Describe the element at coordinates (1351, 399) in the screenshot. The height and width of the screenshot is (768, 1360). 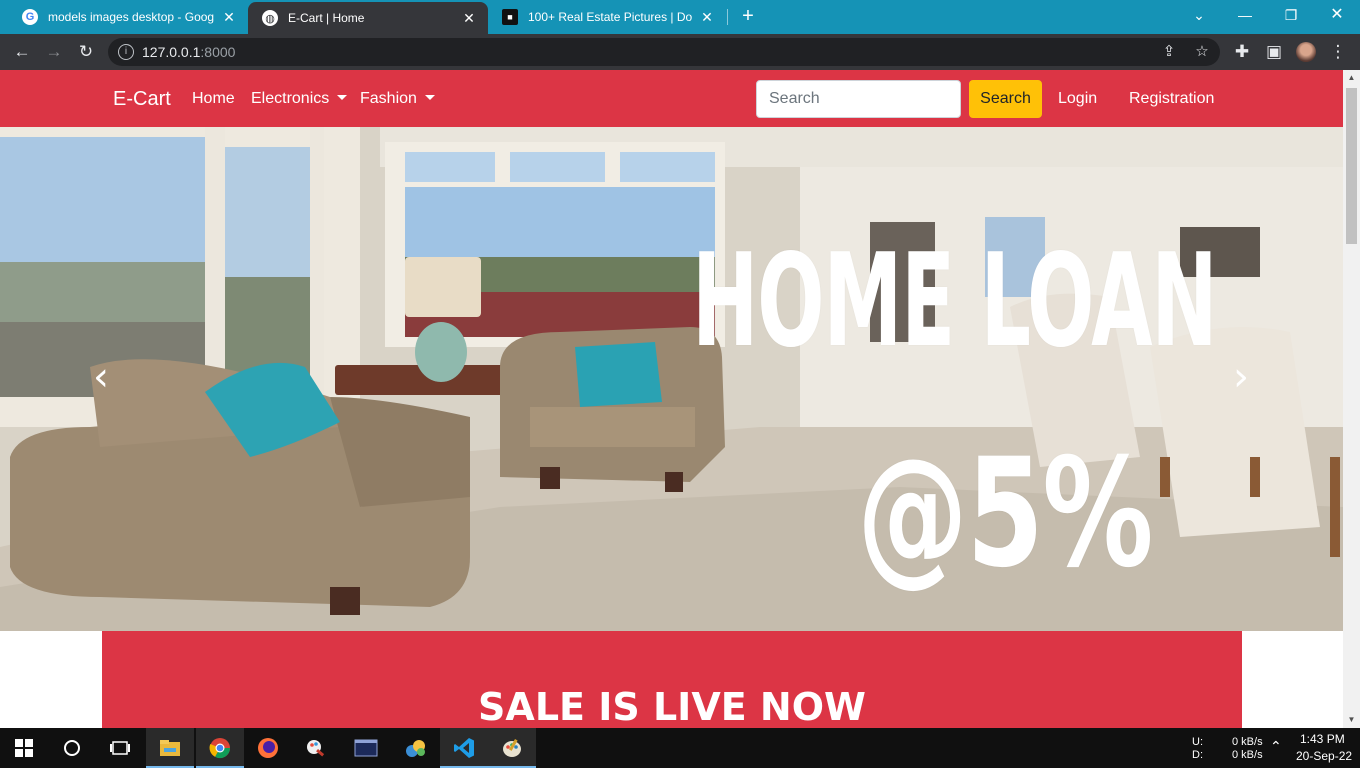
I see `page-scrollbar: ▲ ▼` at that location.